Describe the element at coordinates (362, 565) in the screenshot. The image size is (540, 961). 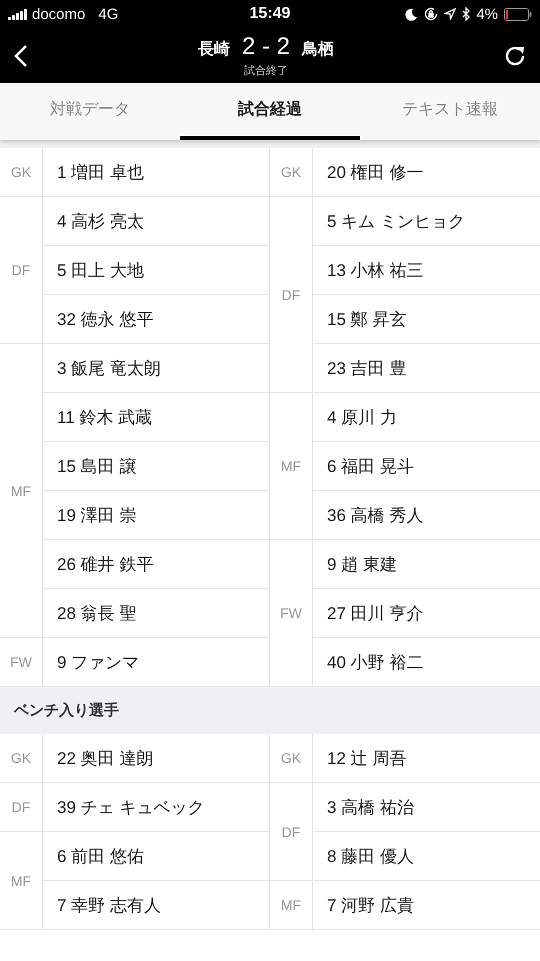
I see `player-name: 9 趙 東建` at that location.